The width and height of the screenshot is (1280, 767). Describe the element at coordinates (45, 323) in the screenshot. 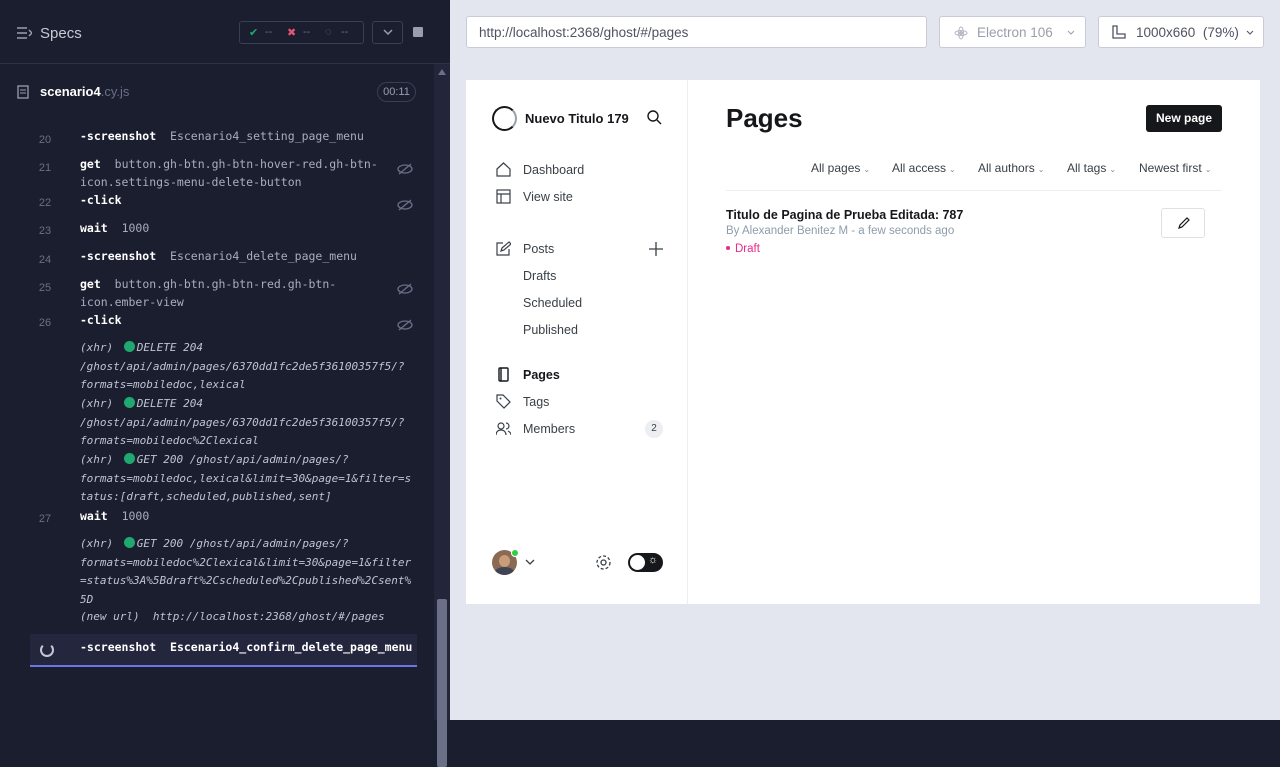

I see `line-number: 26` at that location.